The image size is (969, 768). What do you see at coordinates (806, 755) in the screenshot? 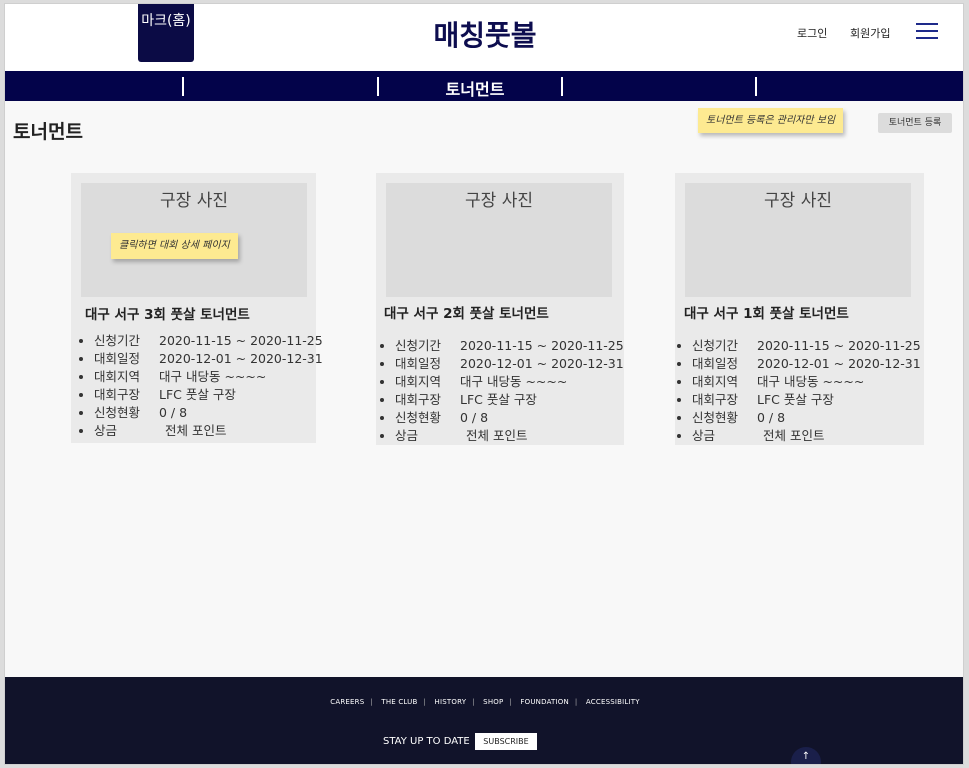
I see `scroll-top-icon: ↑` at bounding box center [806, 755].